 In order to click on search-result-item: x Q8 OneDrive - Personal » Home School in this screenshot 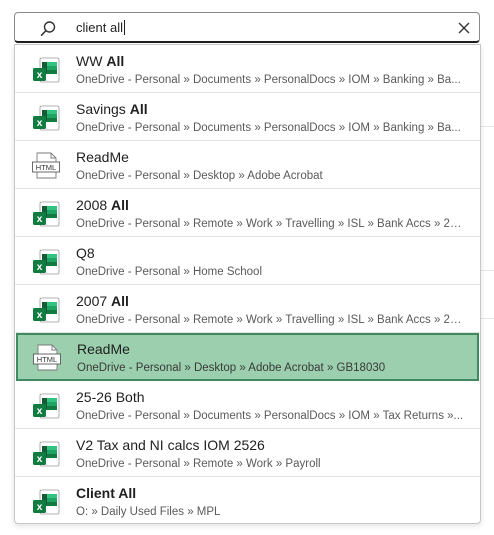, I will do `click(247, 261)`.